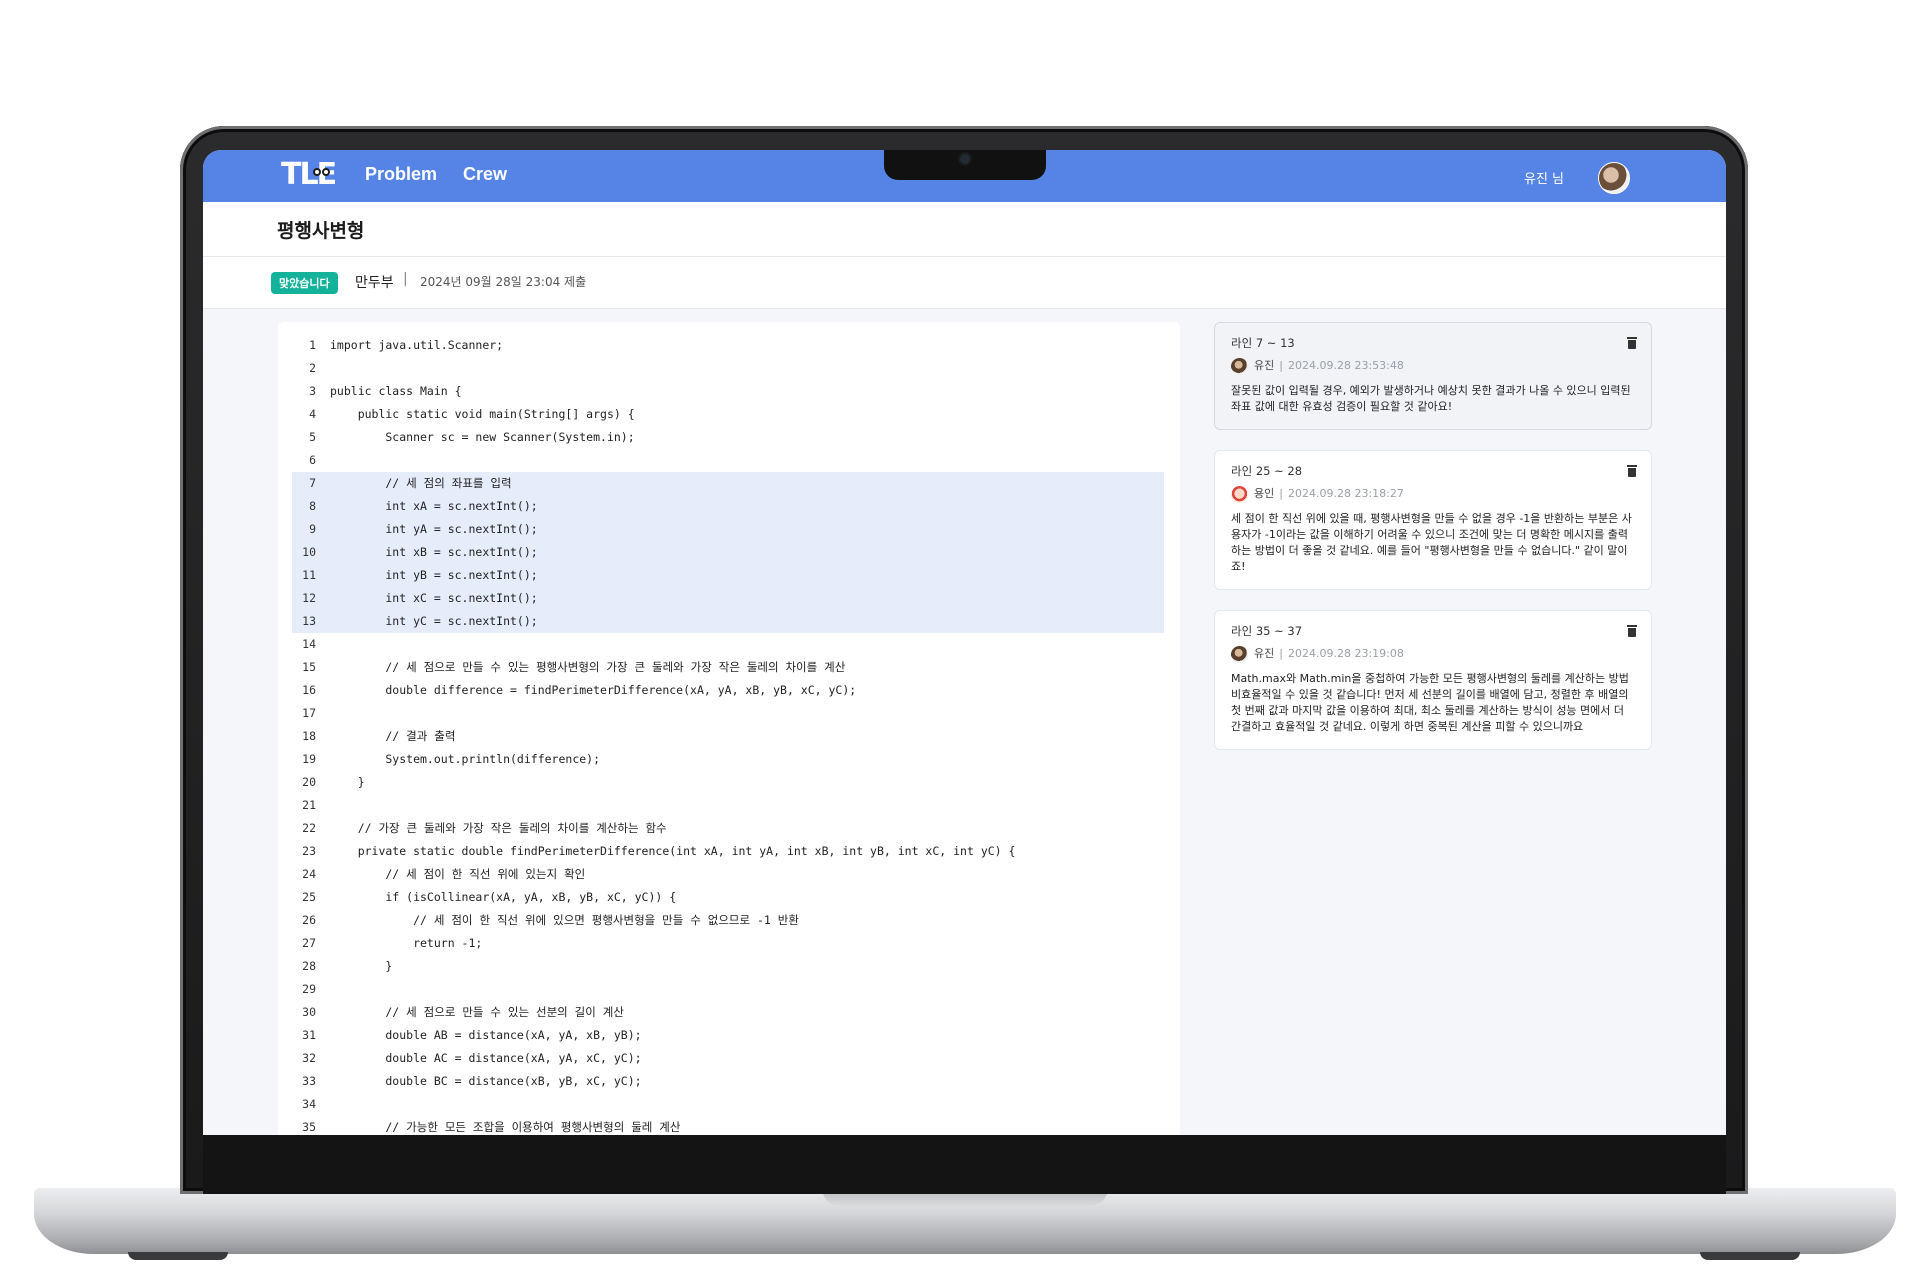  What do you see at coordinates (303, 483) in the screenshot?
I see `line-number: 7` at bounding box center [303, 483].